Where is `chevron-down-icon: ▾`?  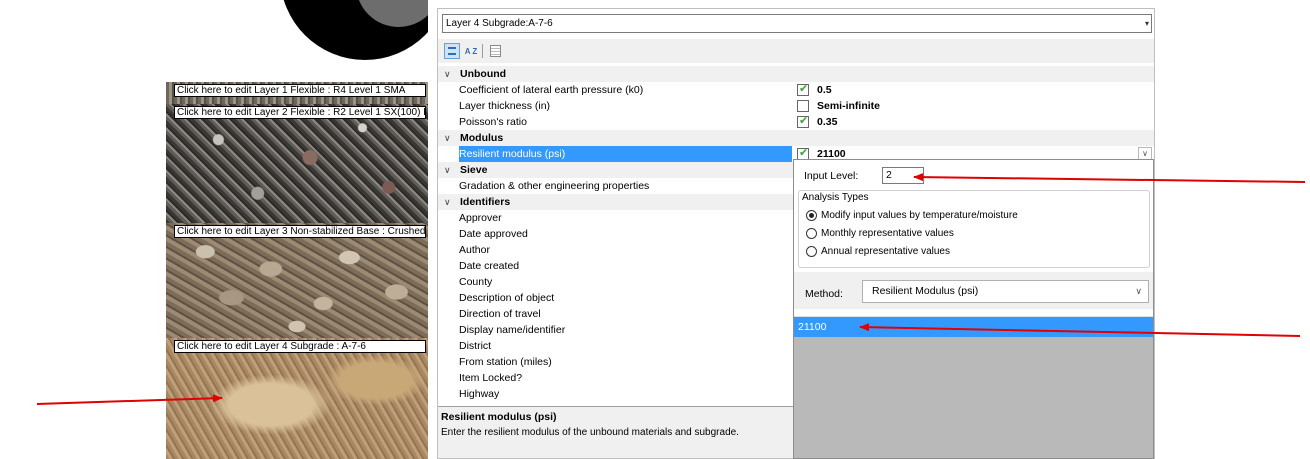 chevron-down-icon: ▾ is located at coordinates (1147, 23).